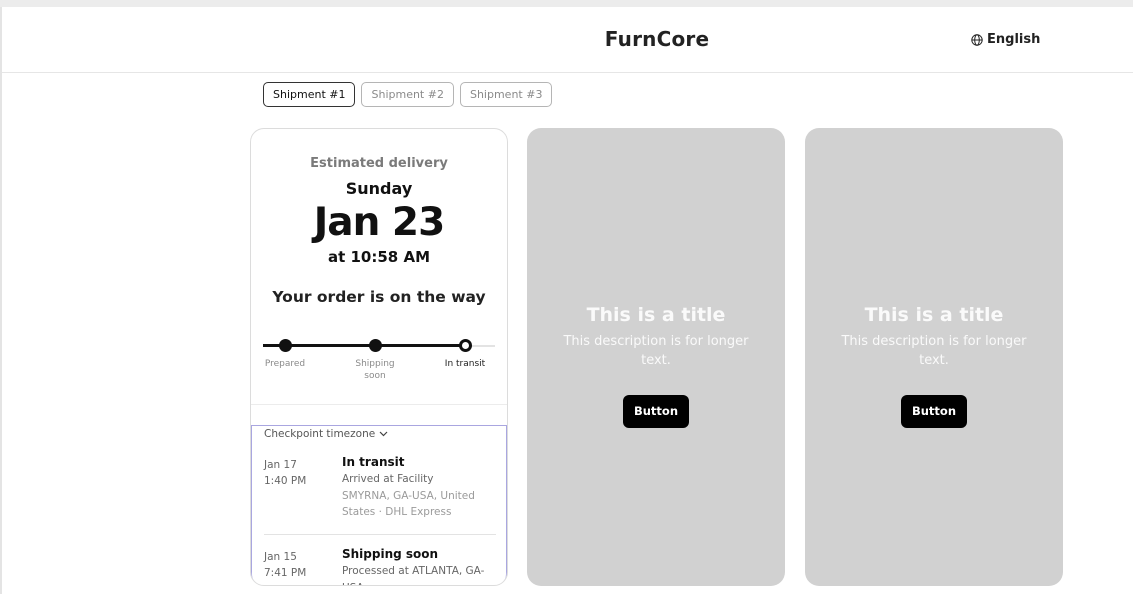 The height and width of the screenshot is (594, 1133). I want to click on delivery-date: Jan 23, so click(379, 222).